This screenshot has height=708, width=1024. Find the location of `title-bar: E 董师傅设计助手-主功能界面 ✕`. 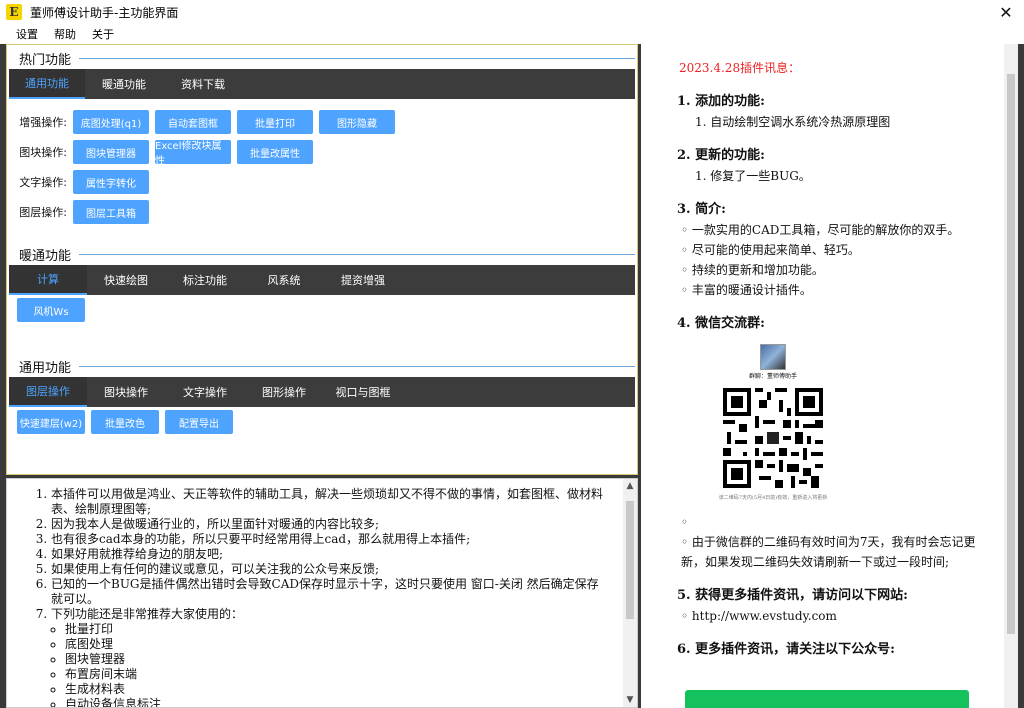

title-bar: E 董师傅设计助手-主功能界面 ✕ is located at coordinates (512, 12).